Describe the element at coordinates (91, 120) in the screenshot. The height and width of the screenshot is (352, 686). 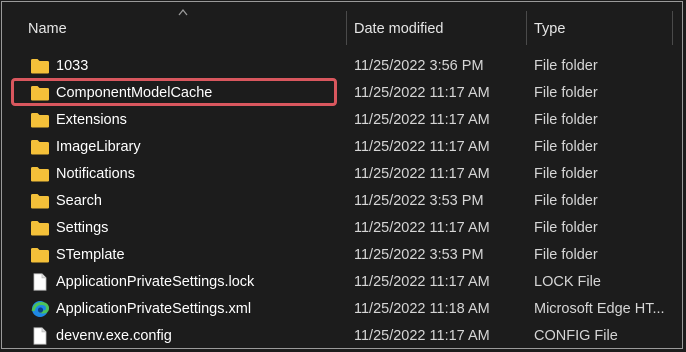
I see `file-name: Extensions` at that location.